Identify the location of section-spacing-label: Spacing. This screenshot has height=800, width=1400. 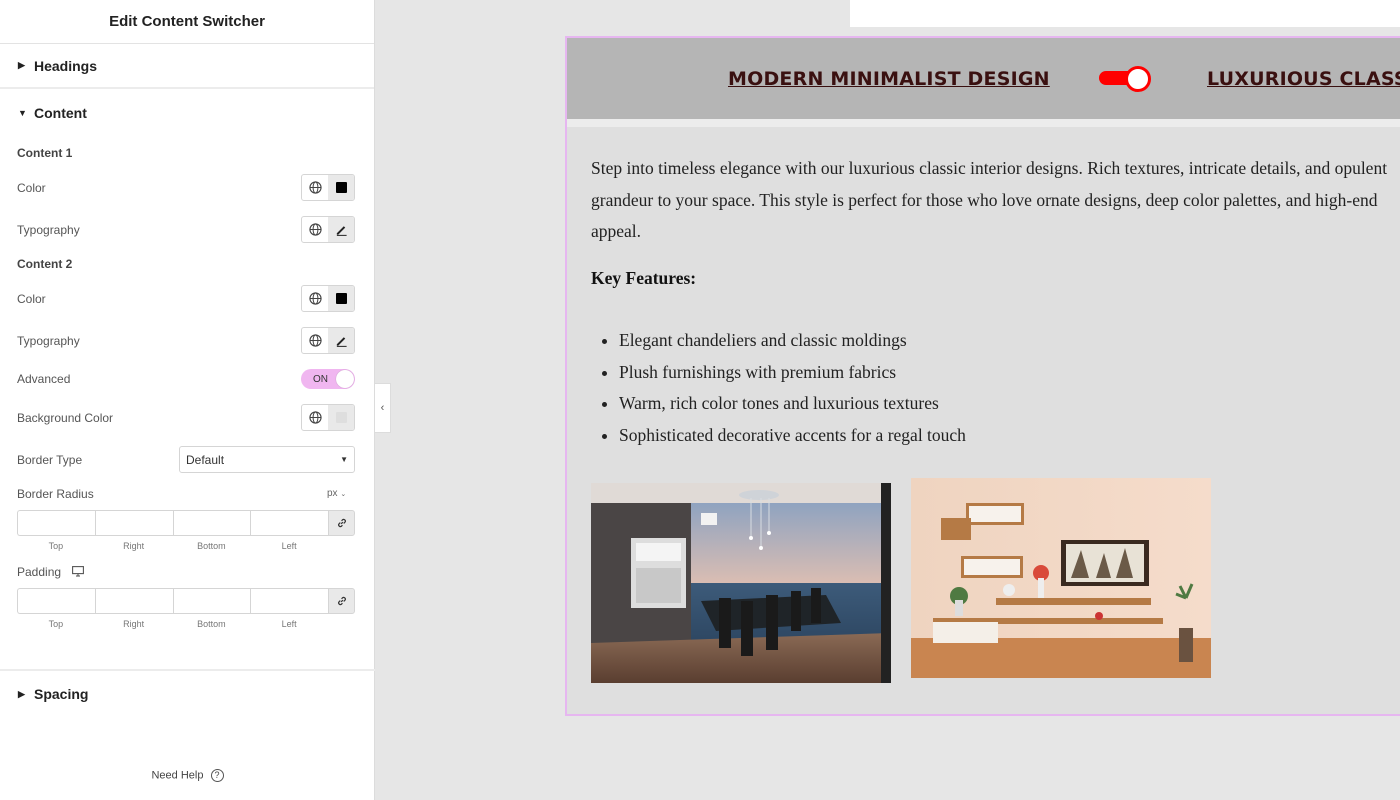
(61, 694).